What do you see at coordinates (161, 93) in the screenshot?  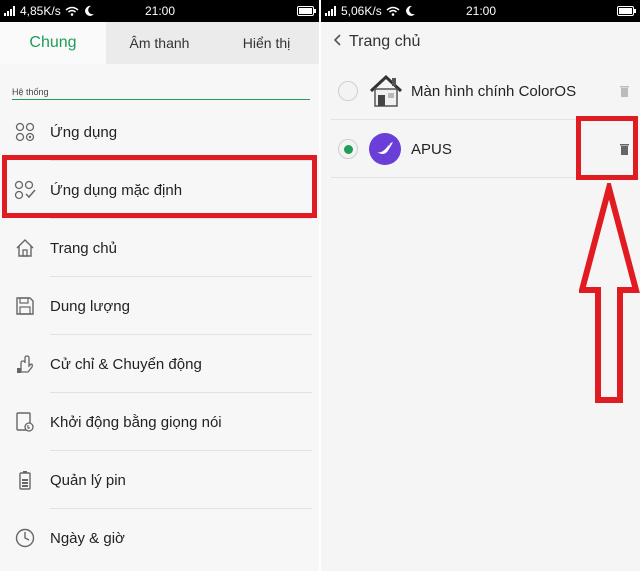 I see `section-header-system: Hệ thống` at bounding box center [161, 93].